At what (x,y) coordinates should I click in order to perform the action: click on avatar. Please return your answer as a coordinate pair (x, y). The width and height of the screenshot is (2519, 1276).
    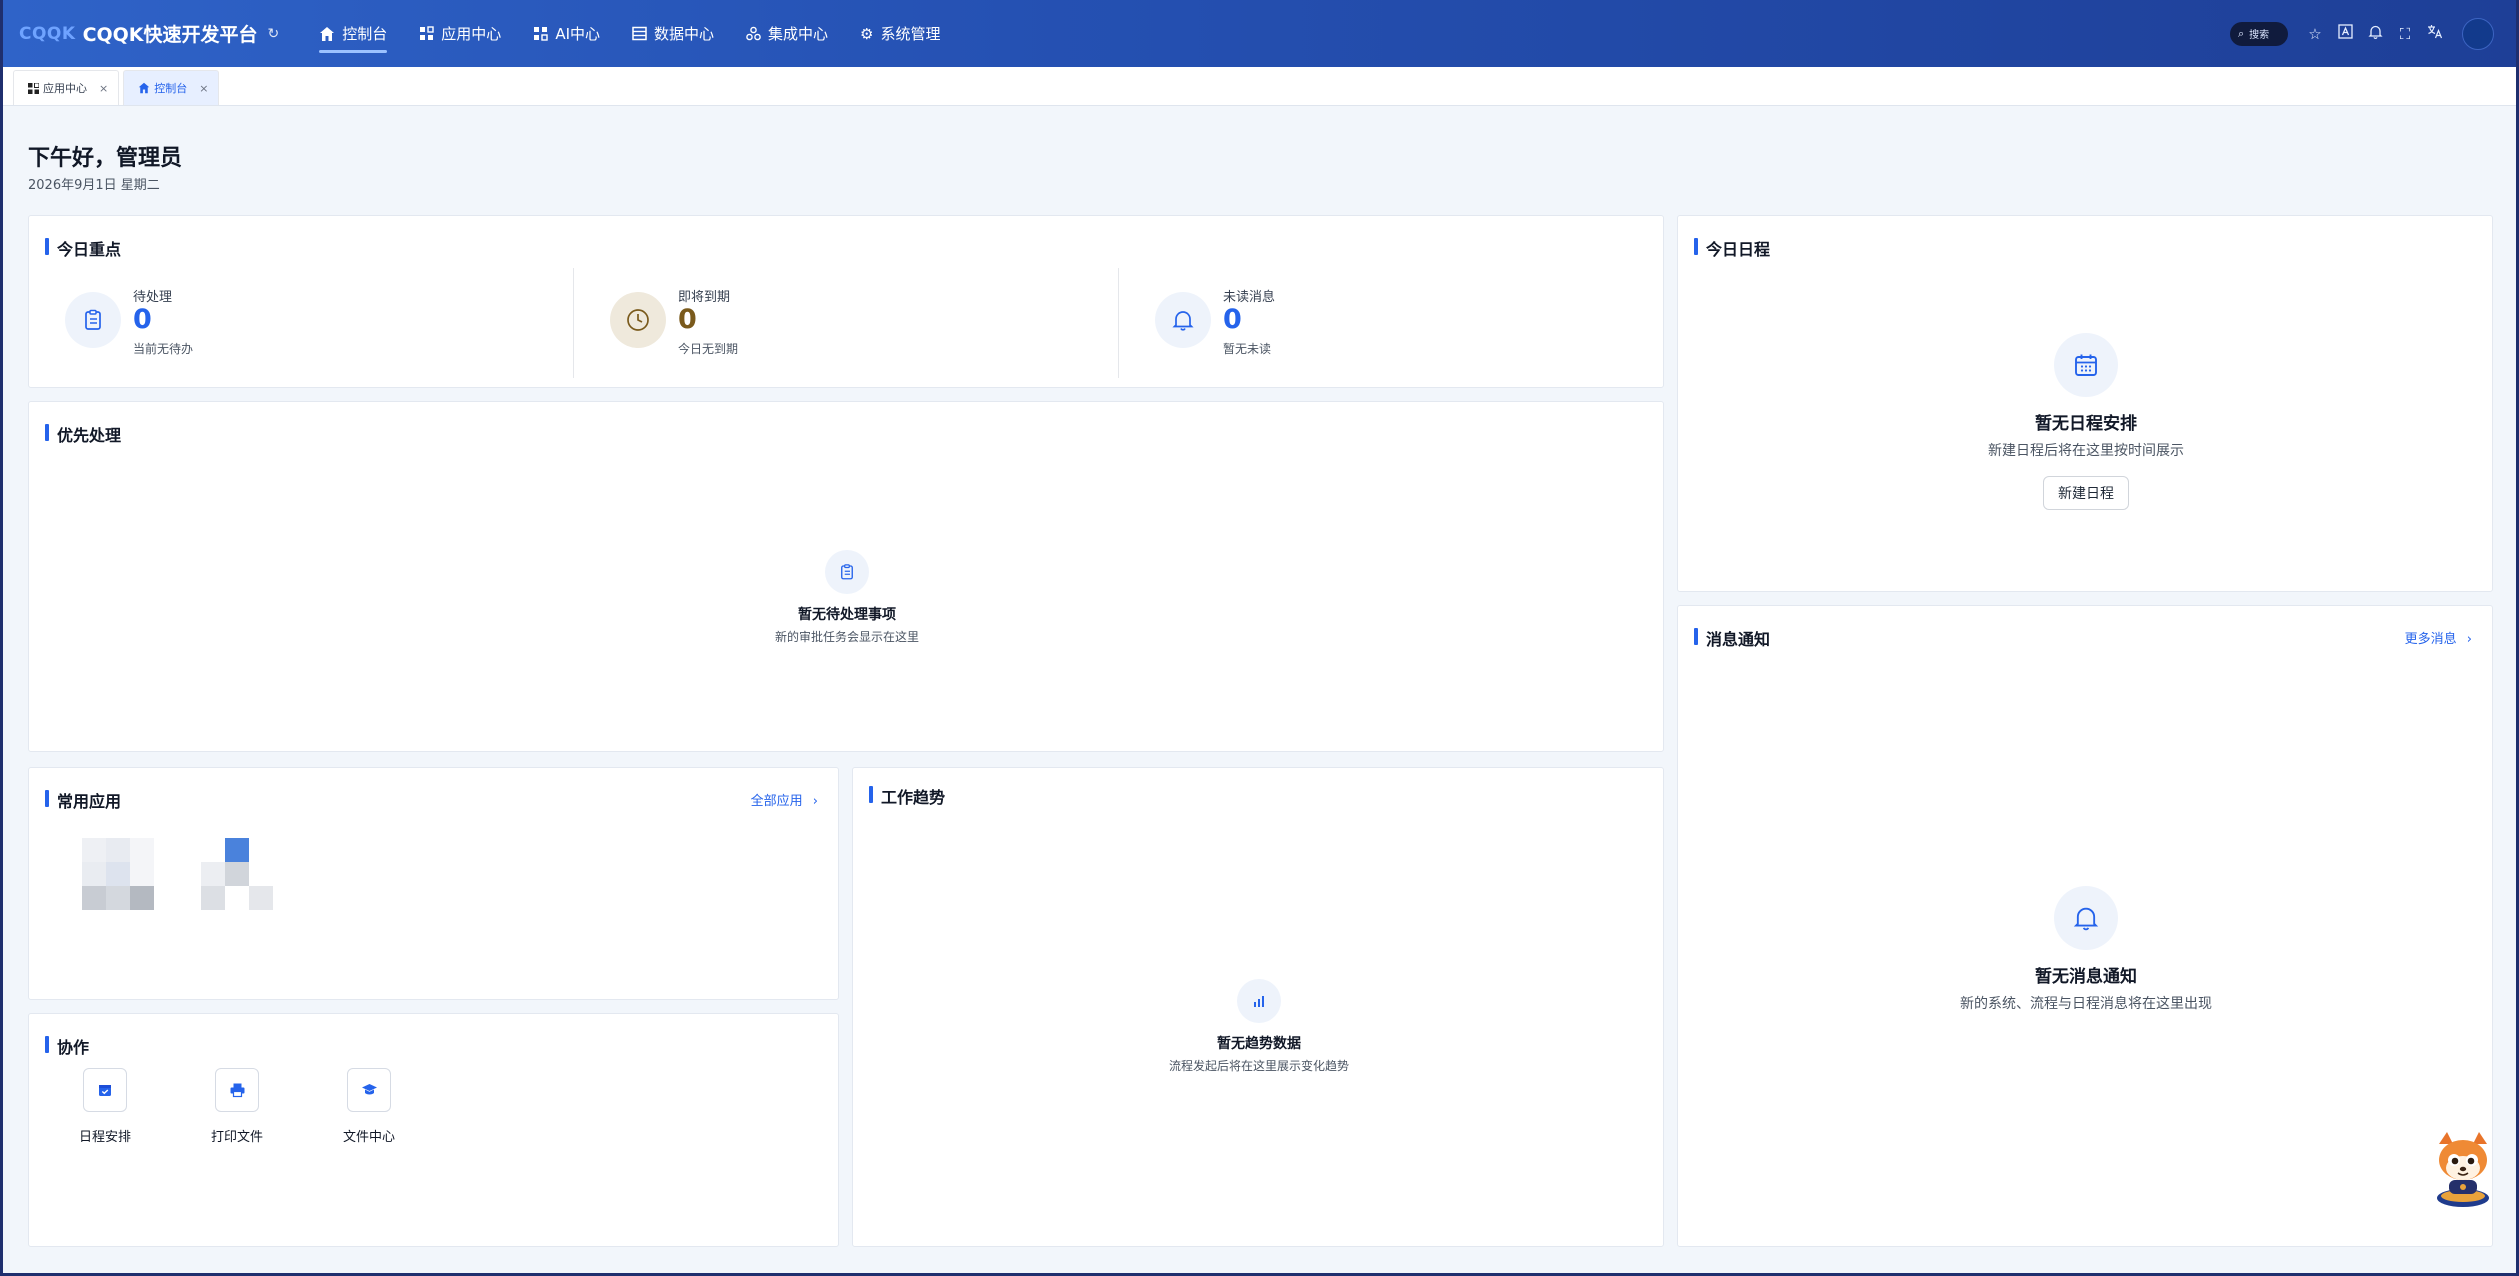
    Looking at the image, I should click on (2478, 33).